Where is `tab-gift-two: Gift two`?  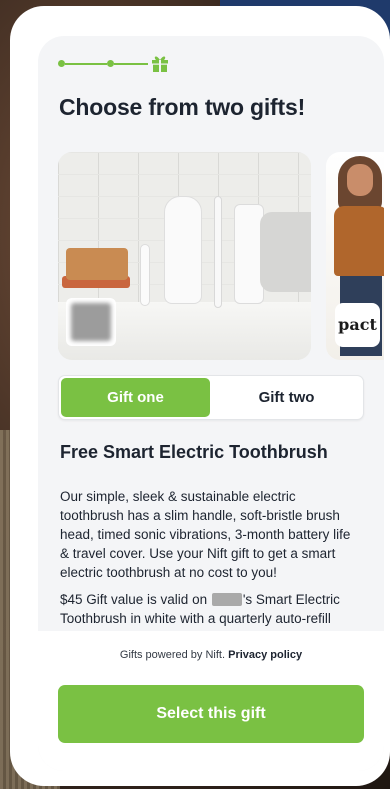 tab-gift-two: Gift two is located at coordinates (286, 397).